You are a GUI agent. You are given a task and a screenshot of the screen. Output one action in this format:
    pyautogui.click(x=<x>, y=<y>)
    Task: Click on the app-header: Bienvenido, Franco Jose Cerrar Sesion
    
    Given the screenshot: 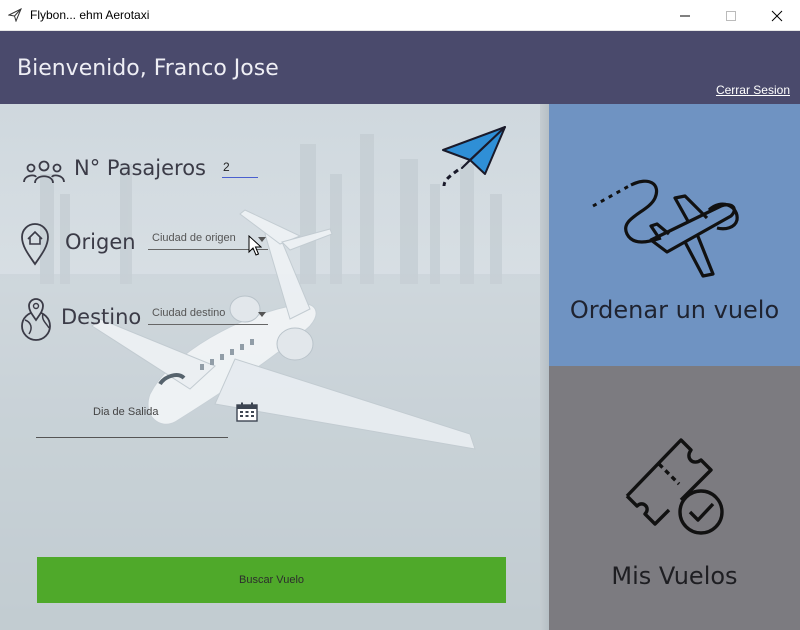 What is the action you would take?
    pyautogui.click(x=400, y=67)
    